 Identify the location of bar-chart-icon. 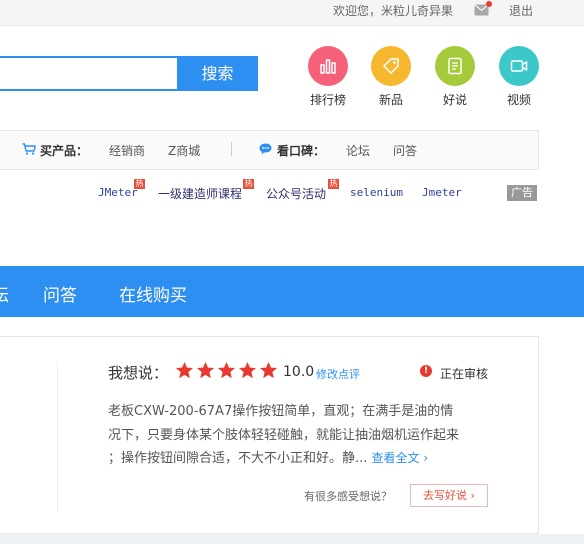
(328, 66).